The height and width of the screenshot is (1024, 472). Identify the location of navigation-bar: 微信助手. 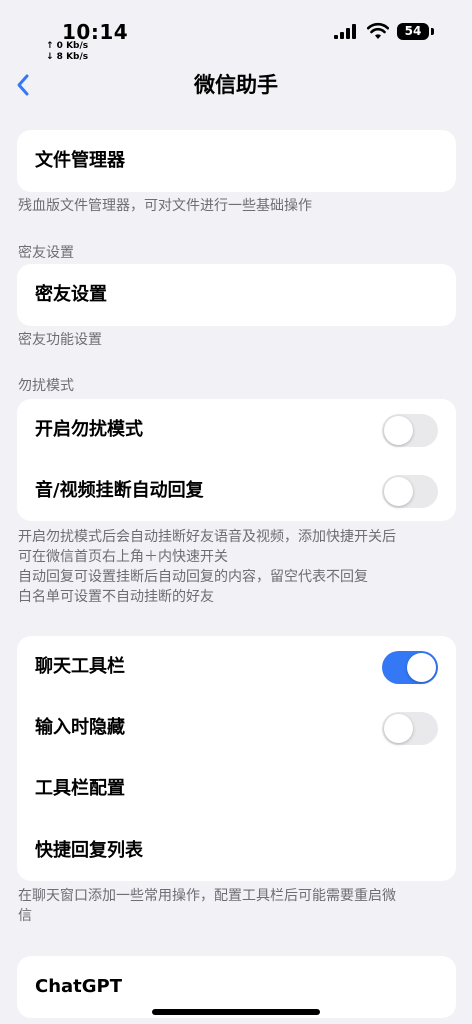
(236, 86).